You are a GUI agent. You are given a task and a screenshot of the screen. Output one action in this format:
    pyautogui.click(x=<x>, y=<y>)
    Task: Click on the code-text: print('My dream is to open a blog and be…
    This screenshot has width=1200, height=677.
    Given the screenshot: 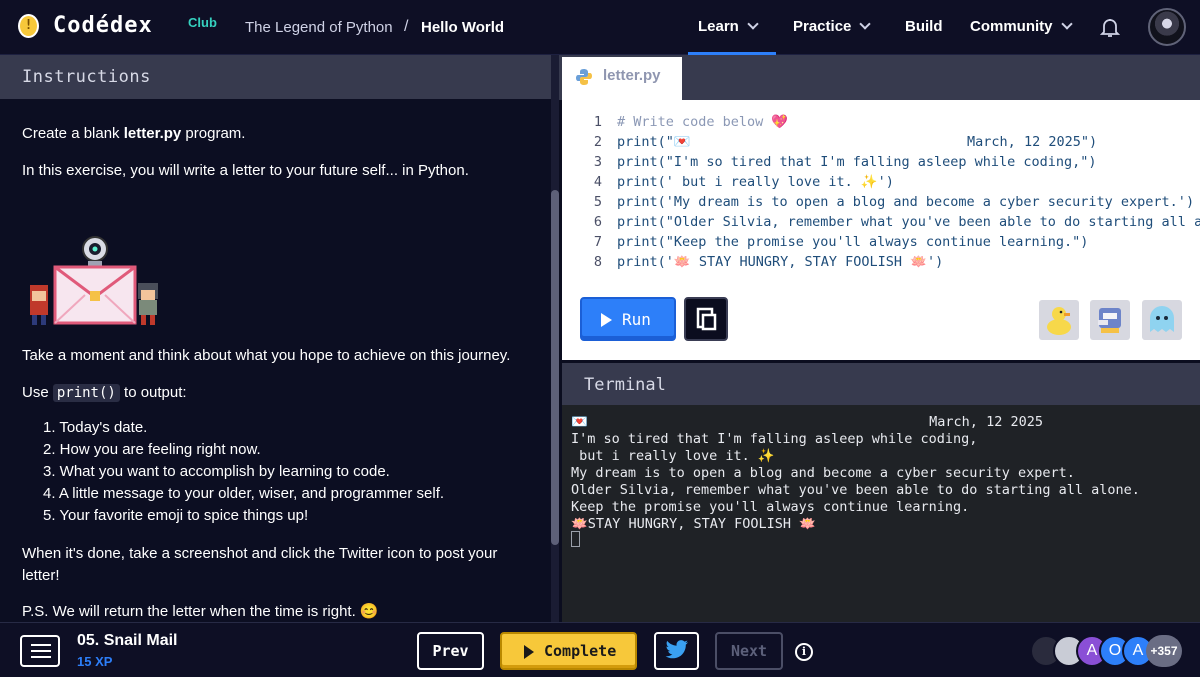 What is the action you would take?
    pyautogui.click(x=906, y=202)
    